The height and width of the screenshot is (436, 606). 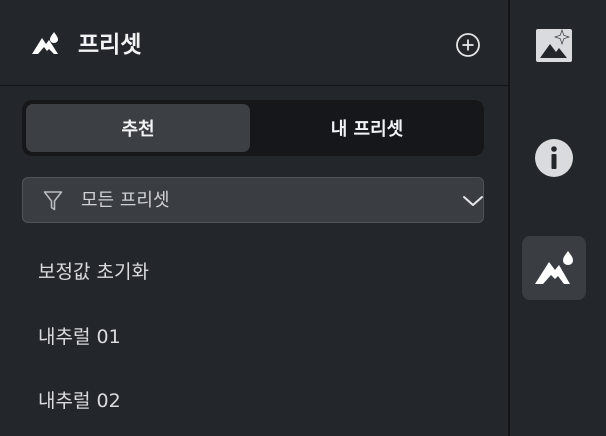 What do you see at coordinates (468, 45) in the screenshot?
I see `plus-circle-icon` at bounding box center [468, 45].